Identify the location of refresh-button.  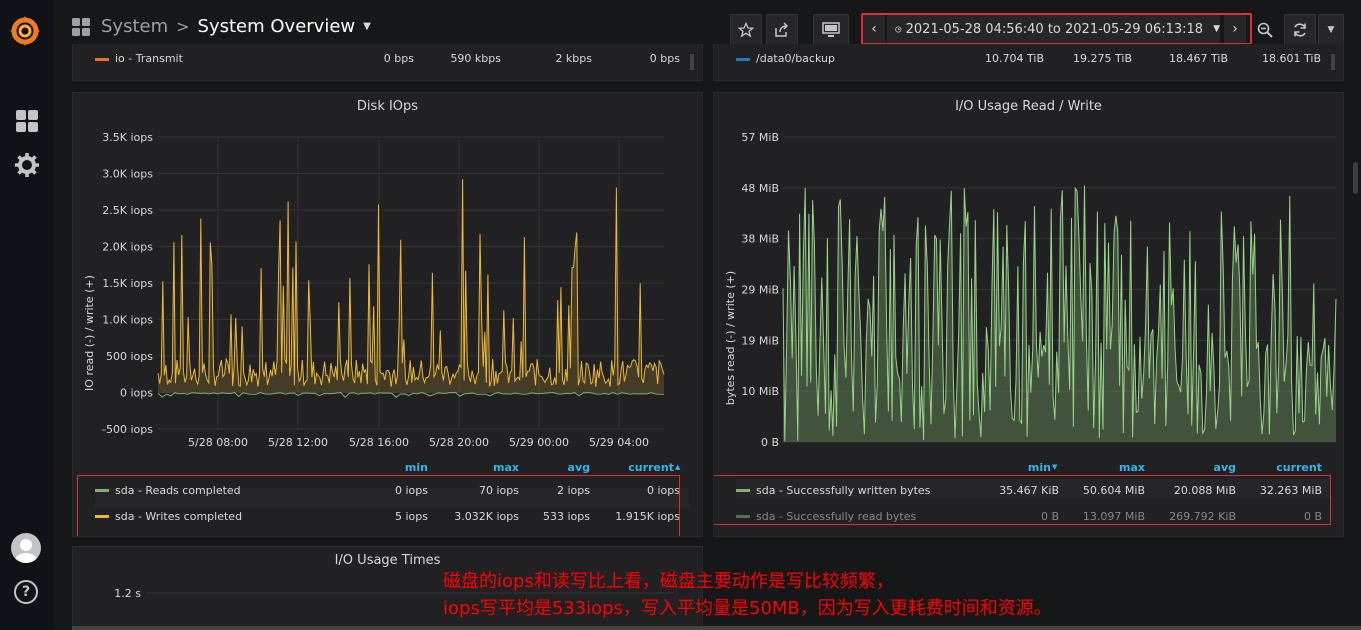
(1300, 30).